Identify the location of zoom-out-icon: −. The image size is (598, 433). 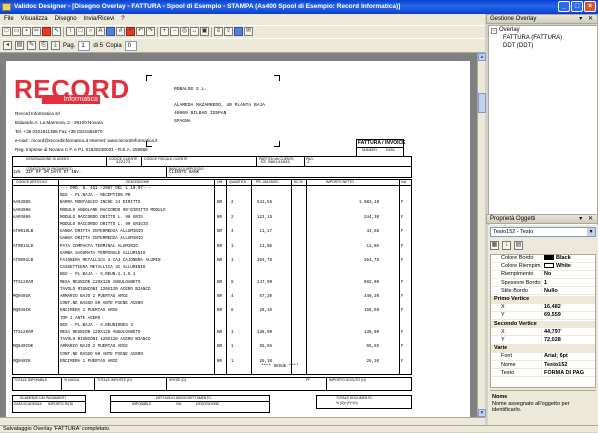
(174, 31).